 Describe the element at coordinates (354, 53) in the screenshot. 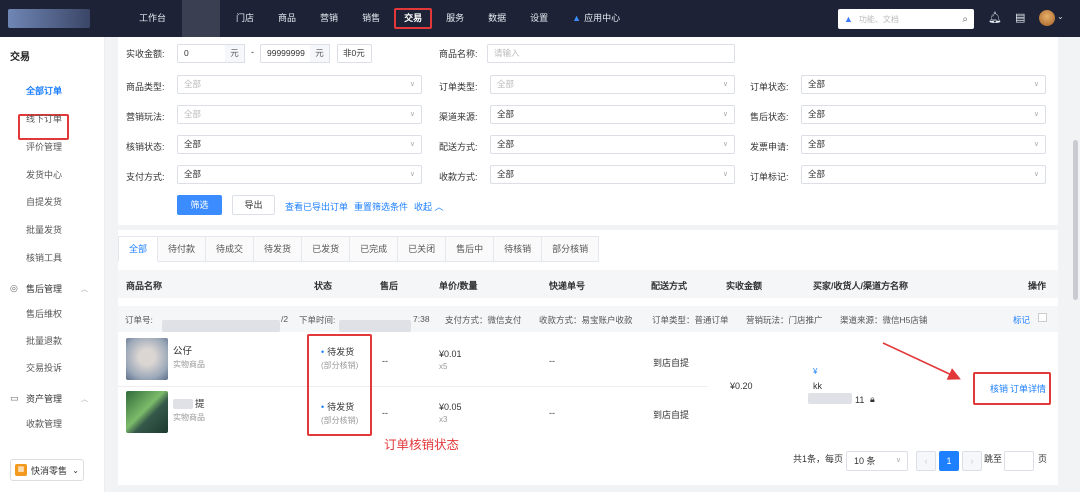

I see `non-zero-toggle: 非0元` at that location.